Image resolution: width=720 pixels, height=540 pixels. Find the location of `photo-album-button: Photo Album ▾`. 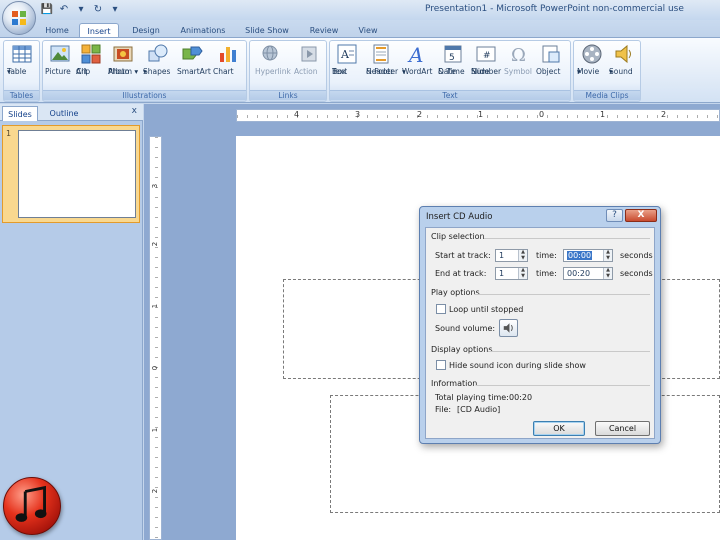

photo-album-button: Photo Album ▾ is located at coordinates (123, 59).